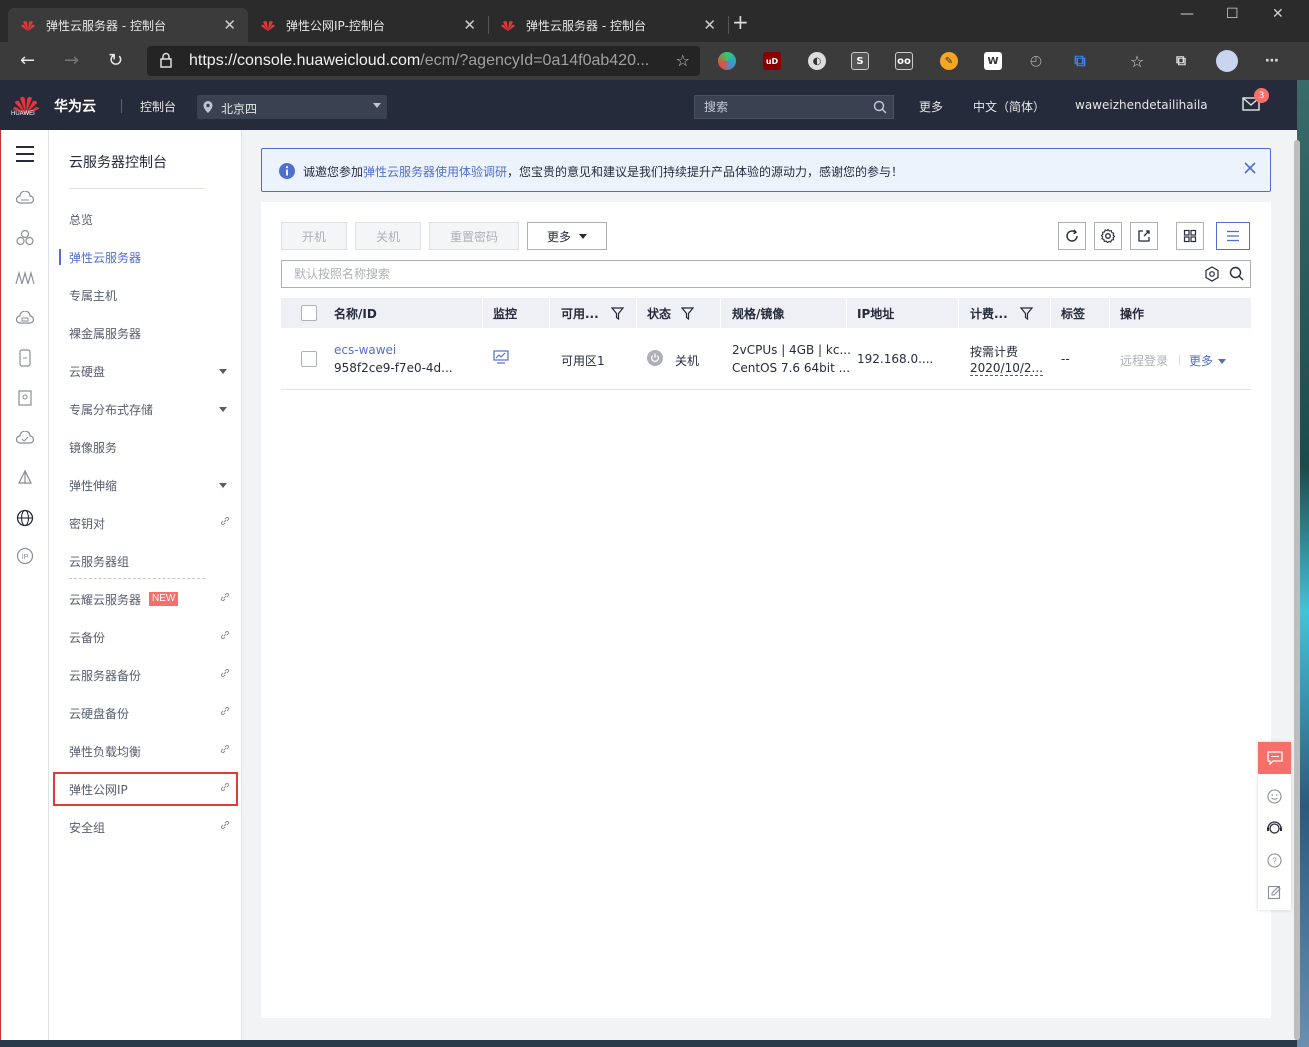  Describe the element at coordinates (145, 371) in the screenshot. I see `sidebar-item-cloud-disk: 云硬盘` at that location.